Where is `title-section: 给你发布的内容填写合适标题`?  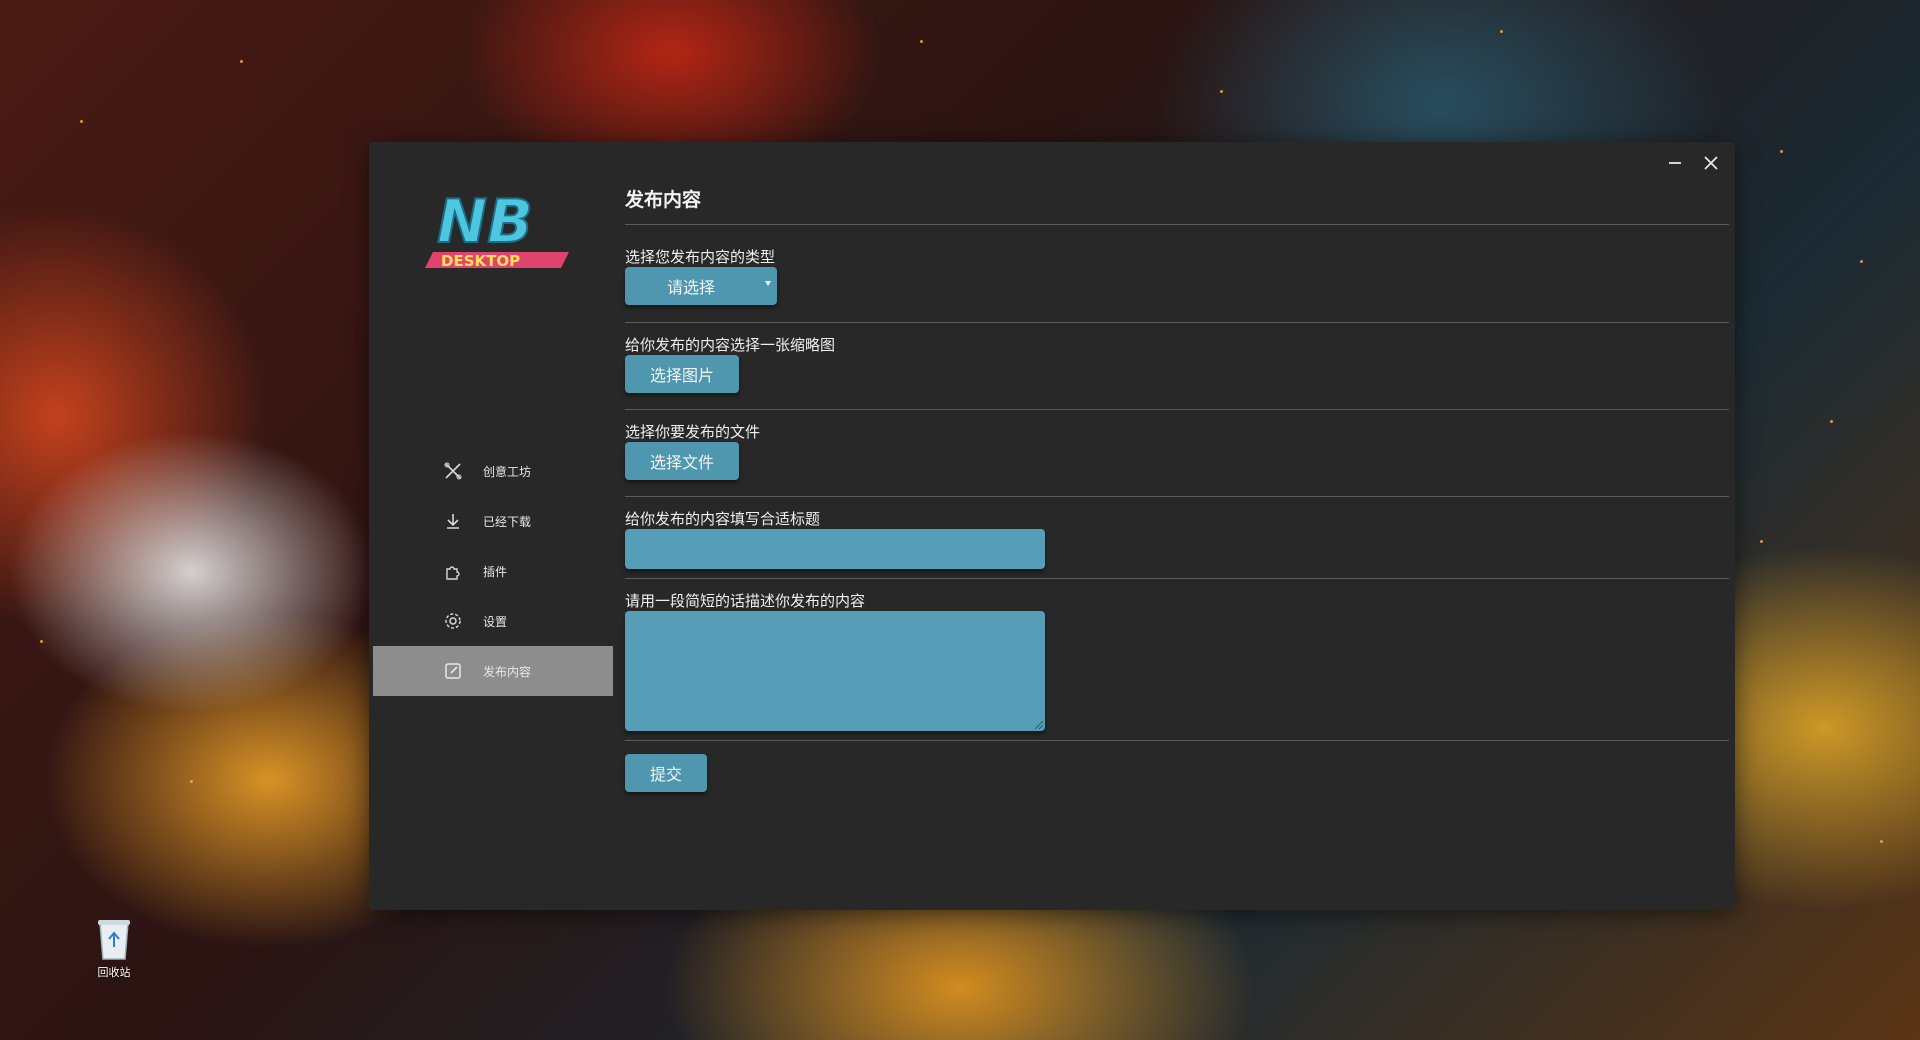 title-section: 给你发布的内容填写合适标题 is located at coordinates (1177, 538).